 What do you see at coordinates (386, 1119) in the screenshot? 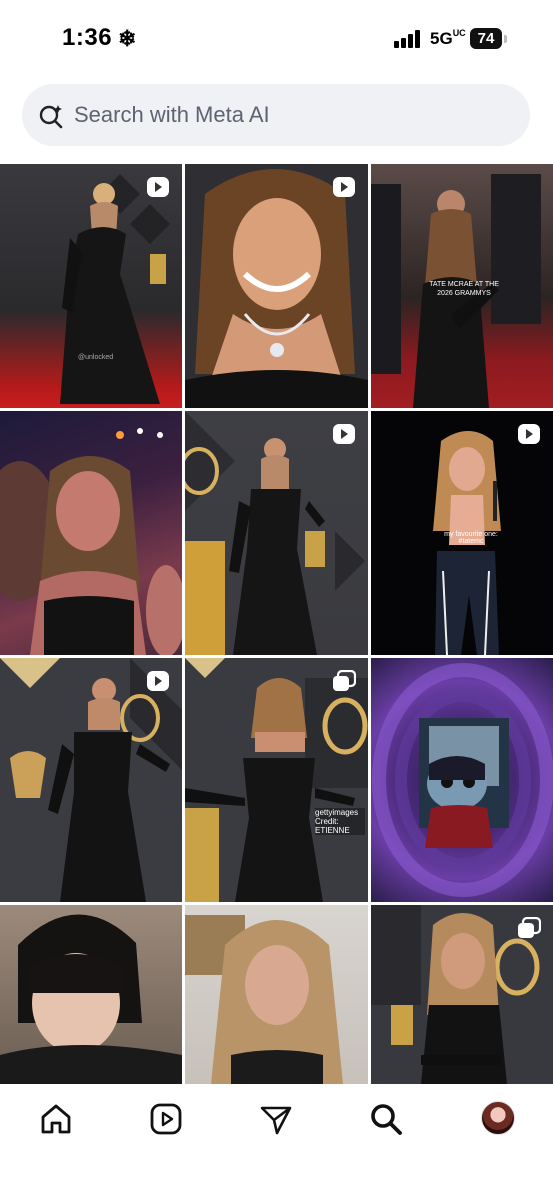
I see `search-icon` at bounding box center [386, 1119].